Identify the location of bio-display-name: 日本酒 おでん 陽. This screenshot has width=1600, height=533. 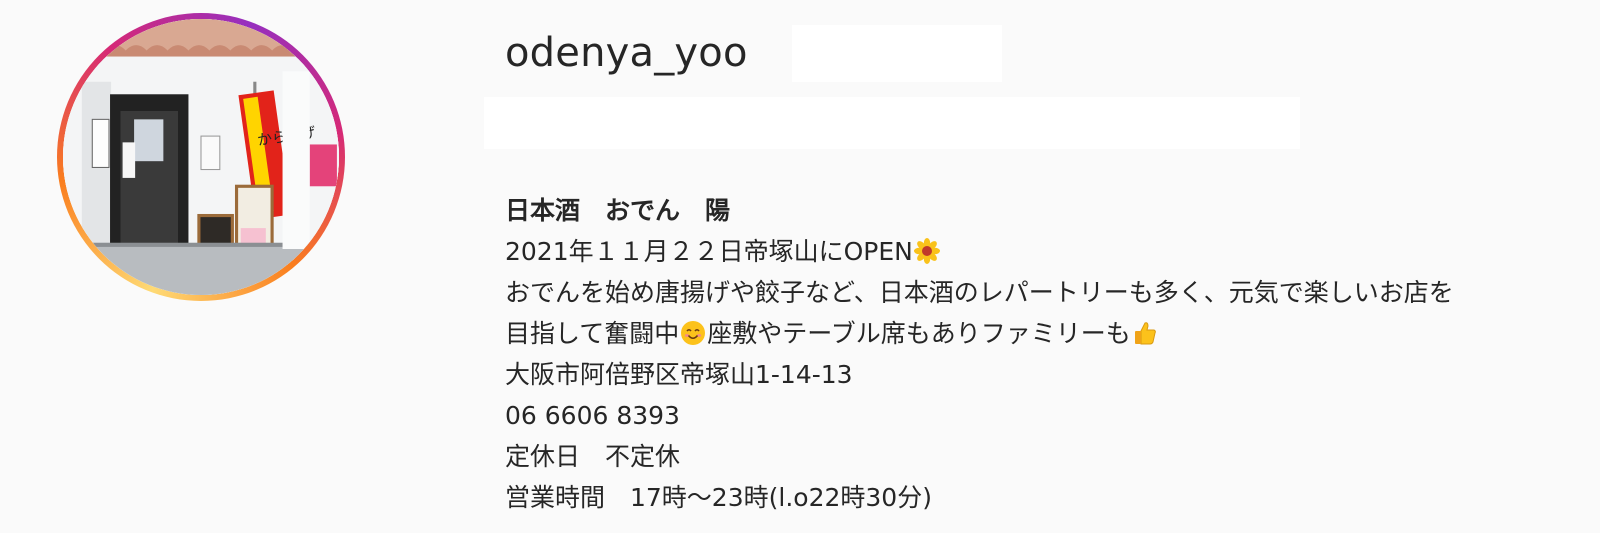
(618, 210).